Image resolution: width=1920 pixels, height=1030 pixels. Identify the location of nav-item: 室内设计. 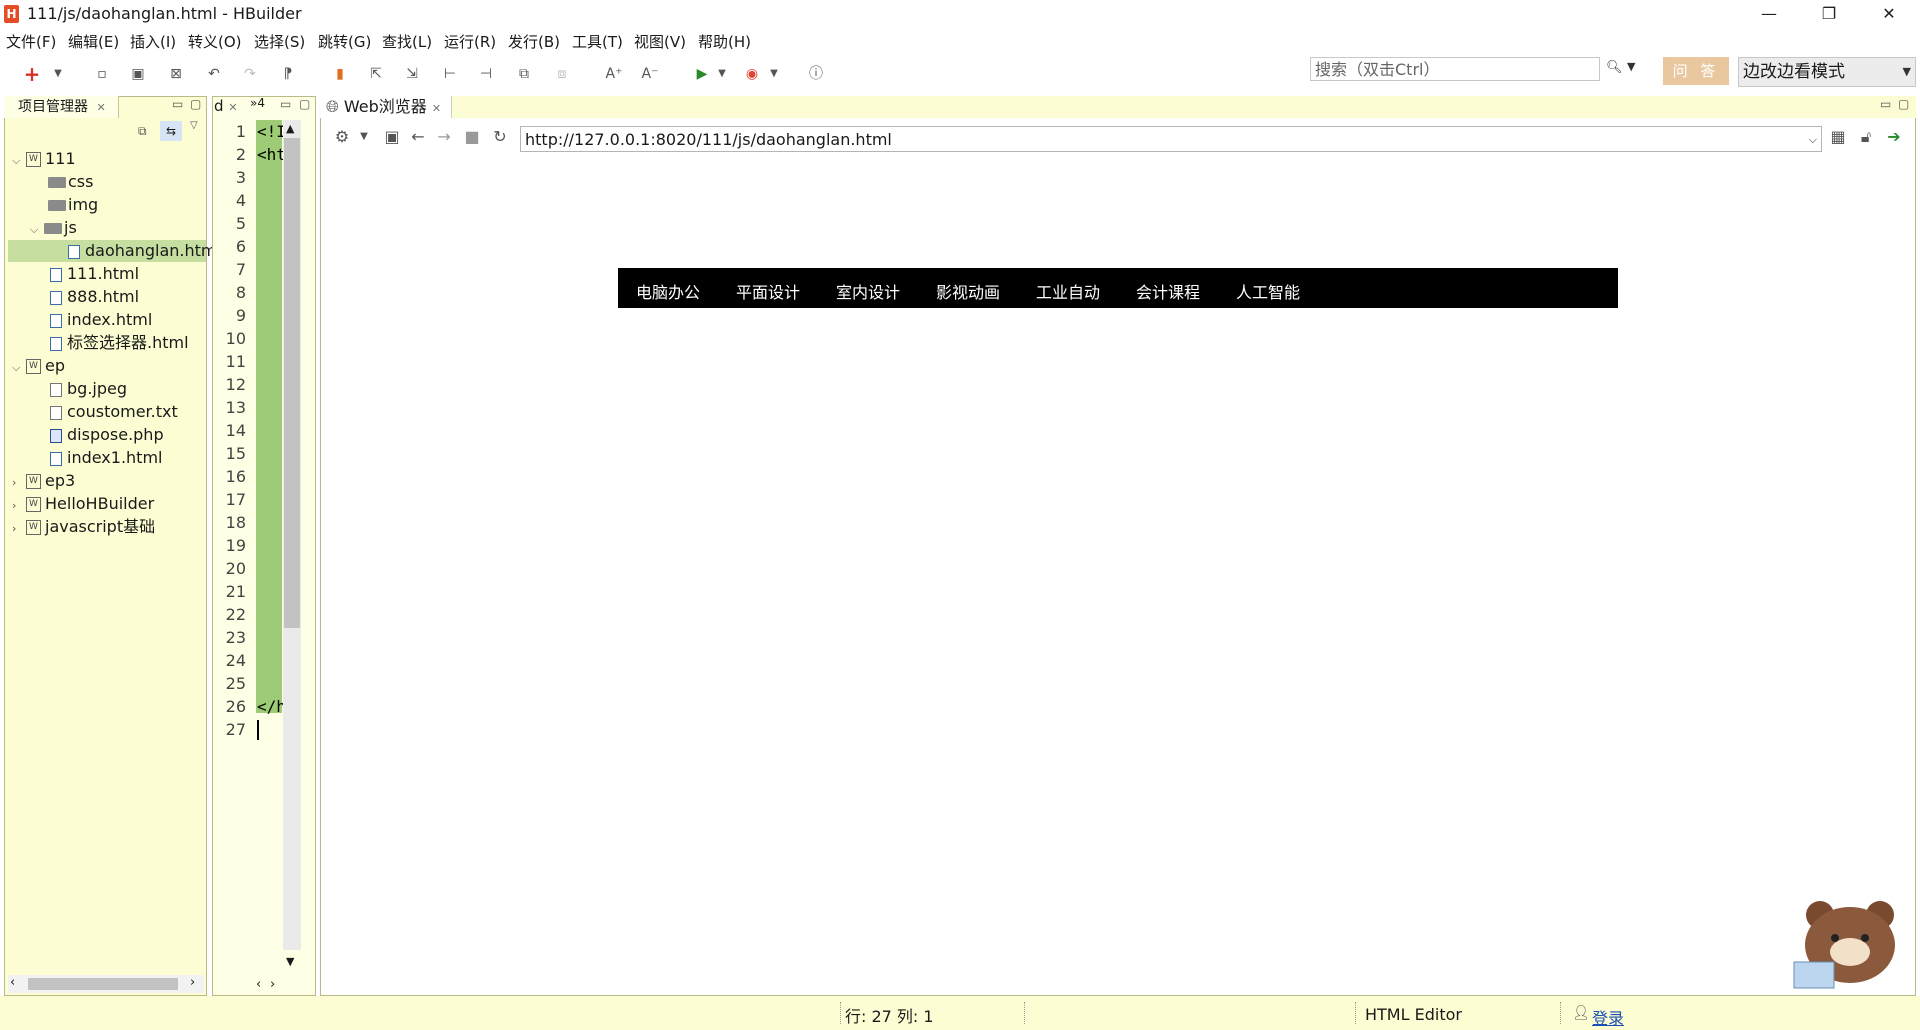
(868, 291).